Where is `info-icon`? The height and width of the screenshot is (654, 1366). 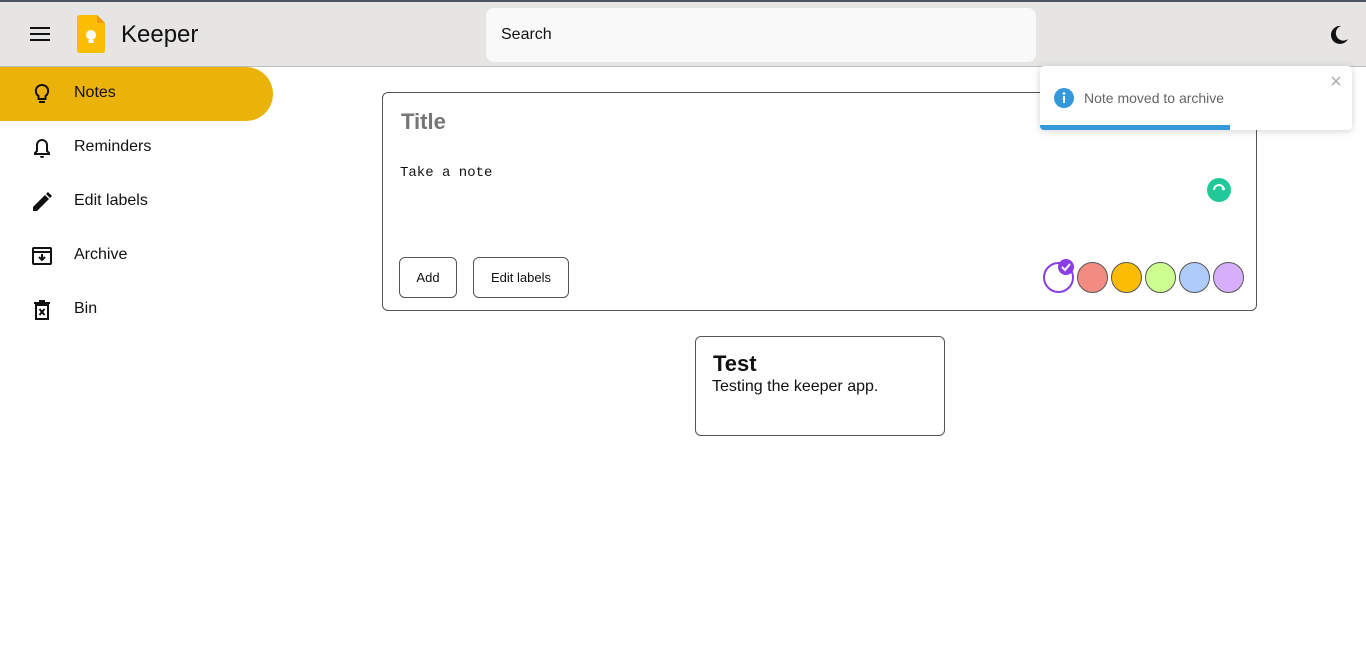 info-icon is located at coordinates (1064, 98).